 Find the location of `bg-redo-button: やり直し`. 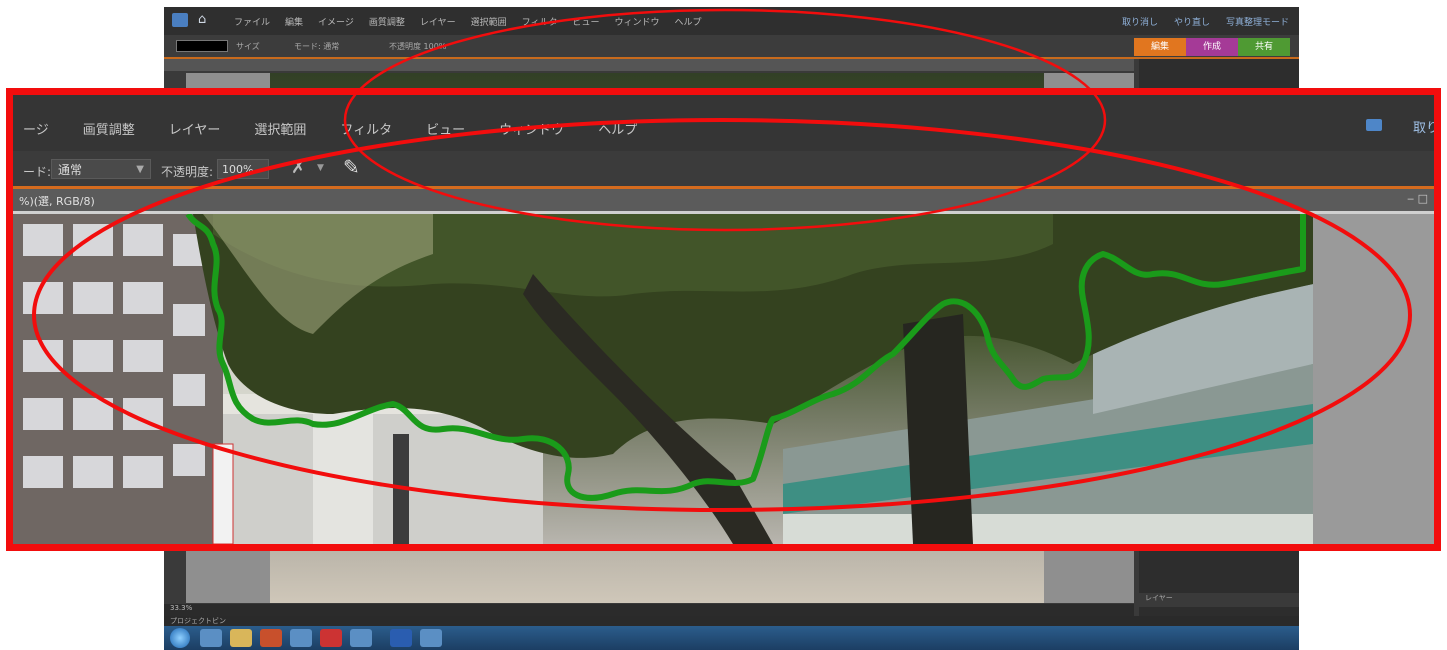

bg-redo-button: やり直し is located at coordinates (1192, 21).